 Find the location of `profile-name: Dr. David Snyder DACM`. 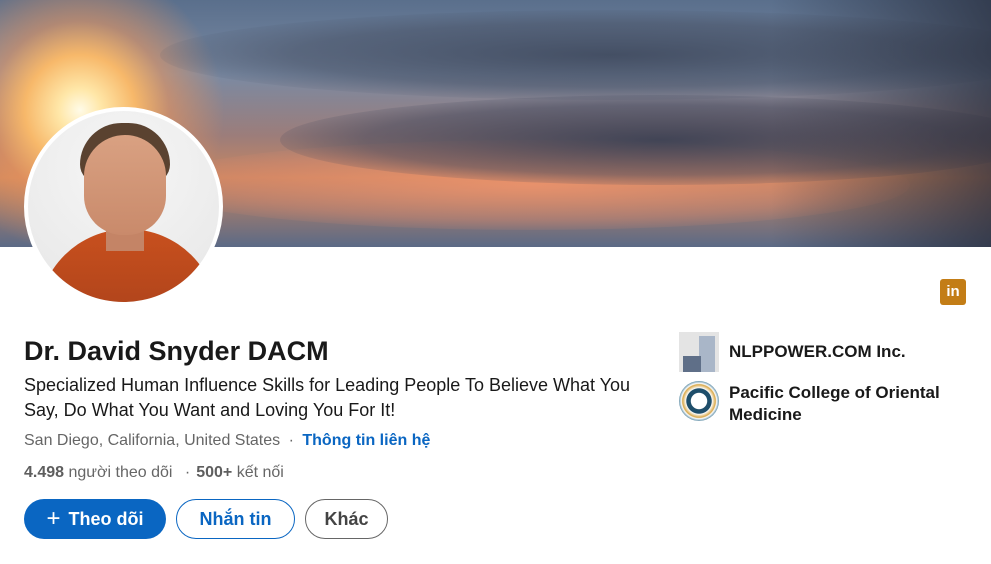

profile-name: Dr. David Snyder DACM is located at coordinates (176, 351).